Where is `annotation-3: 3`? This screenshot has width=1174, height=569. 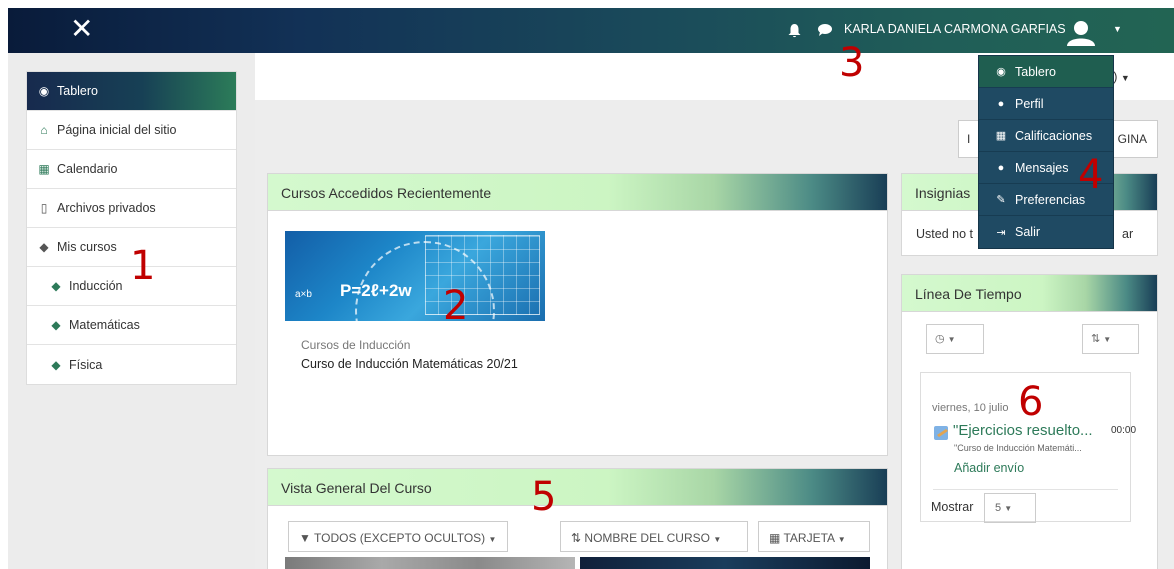
annotation-3: 3 is located at coordinates (852, 63).